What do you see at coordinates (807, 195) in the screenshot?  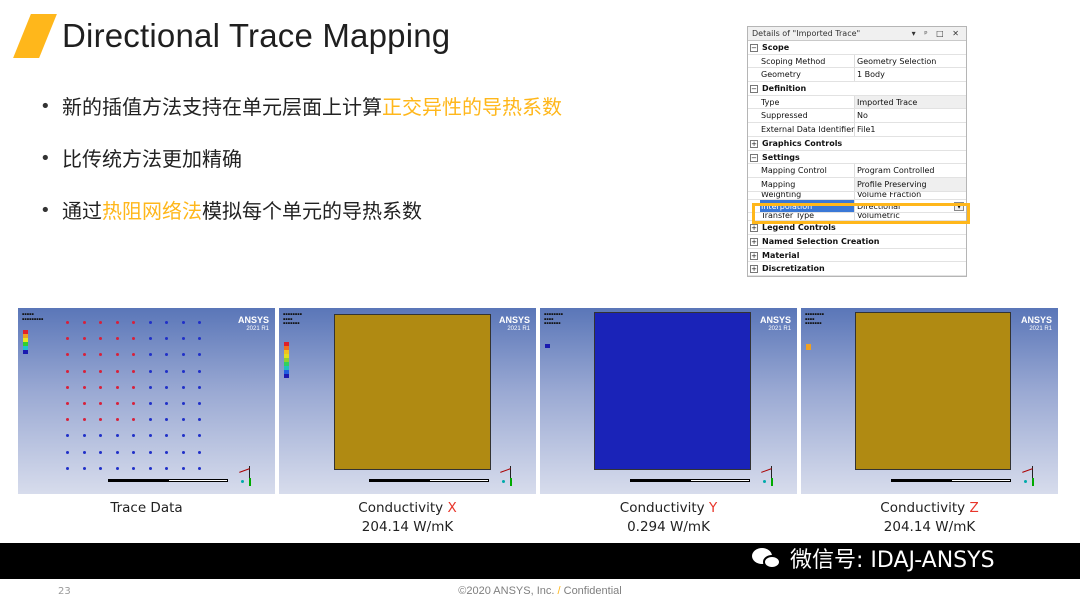 I see `property-name: Weighting` at bounding box center [807, 195].